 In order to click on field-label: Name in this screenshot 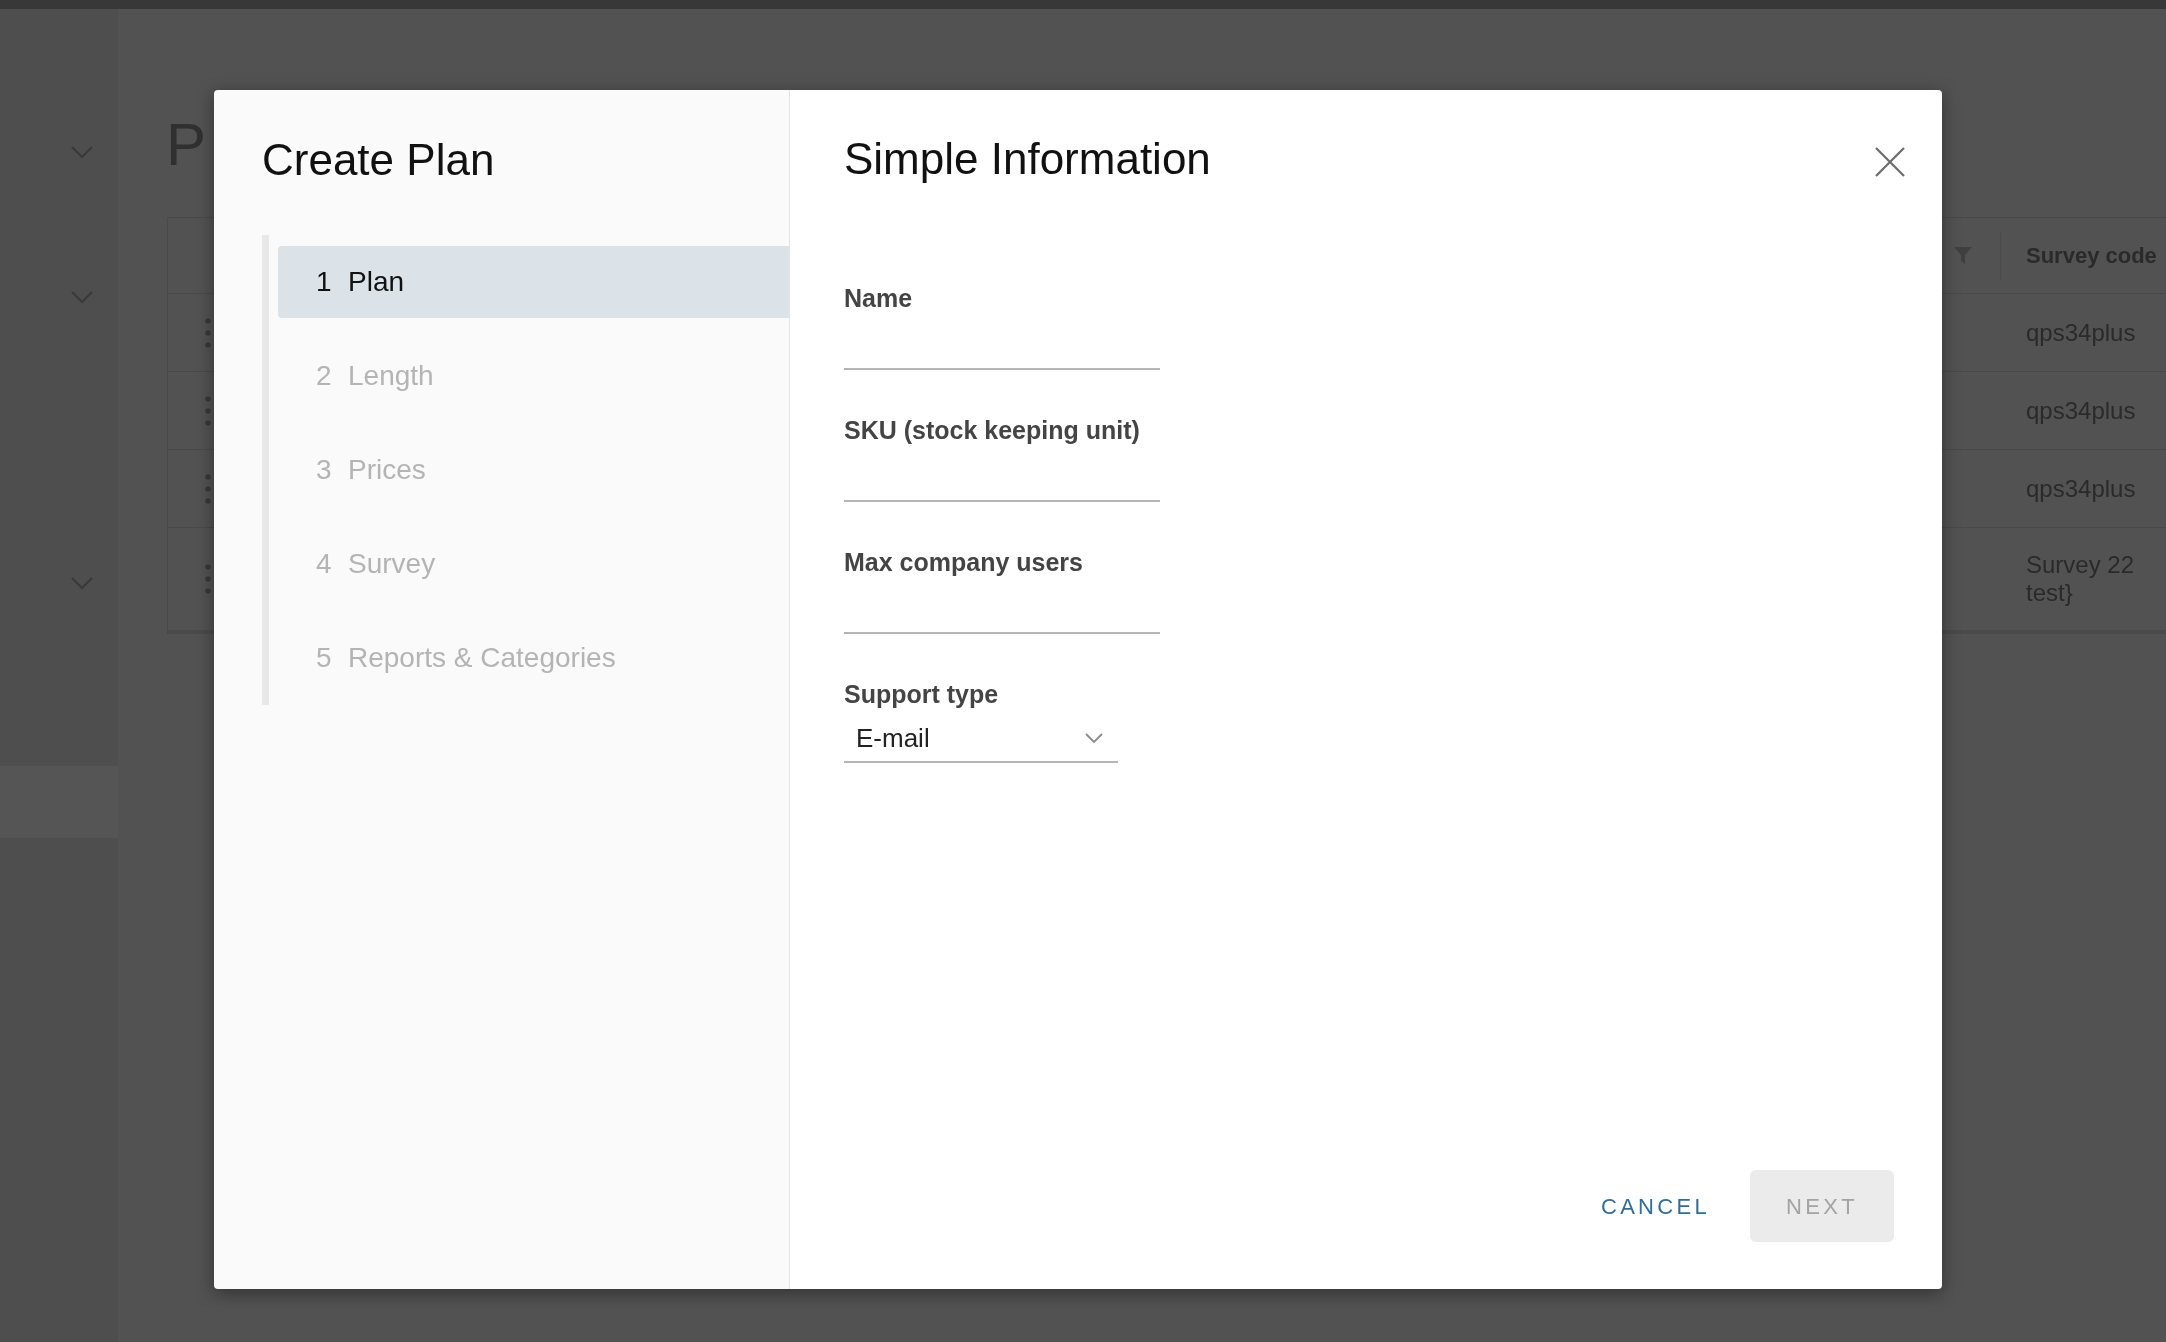, I will do `click(878, 298)`.